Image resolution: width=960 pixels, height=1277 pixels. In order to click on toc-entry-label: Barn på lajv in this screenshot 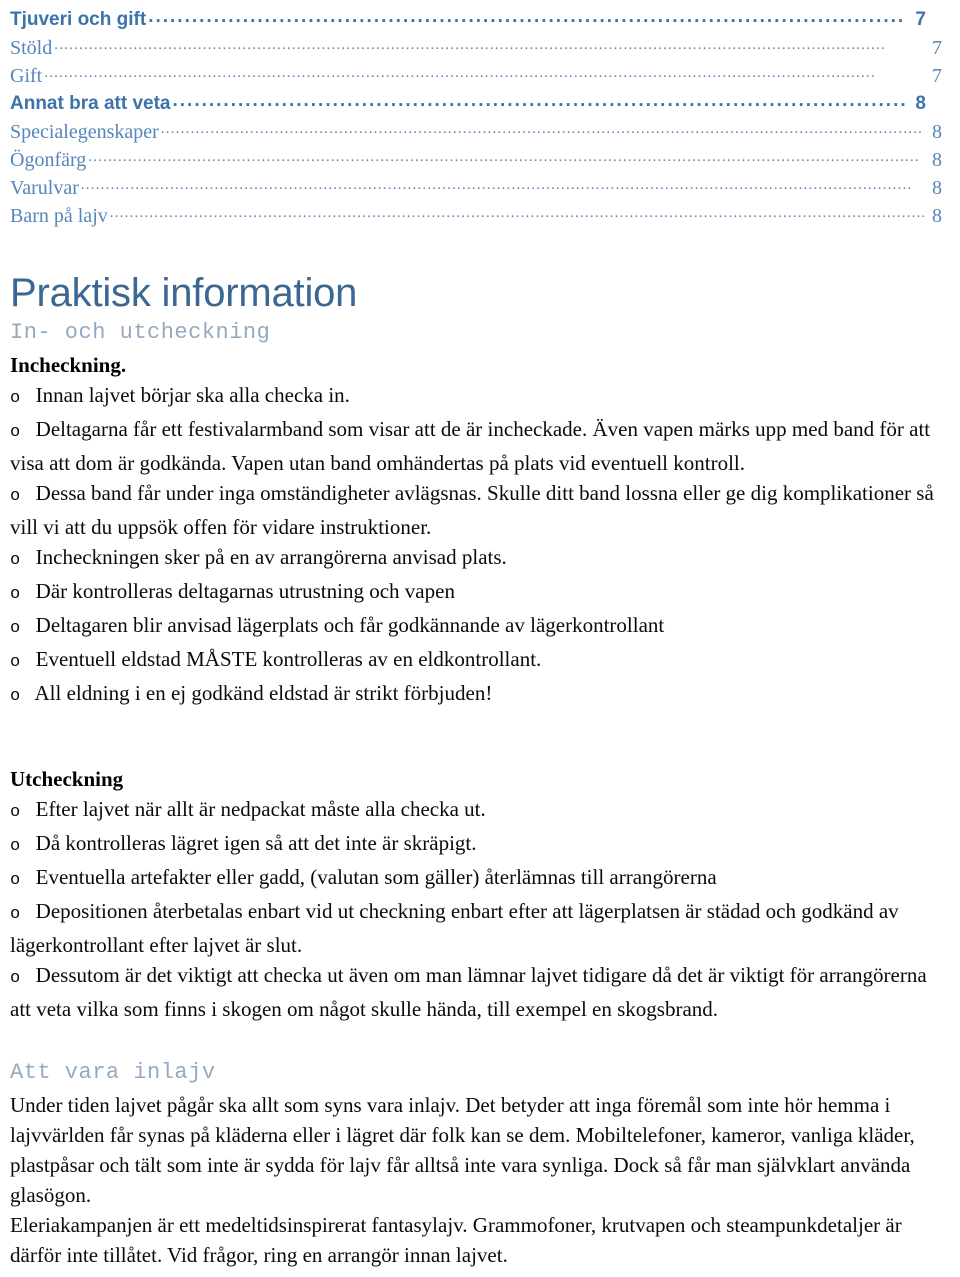, I will do `click(59, 216)`.